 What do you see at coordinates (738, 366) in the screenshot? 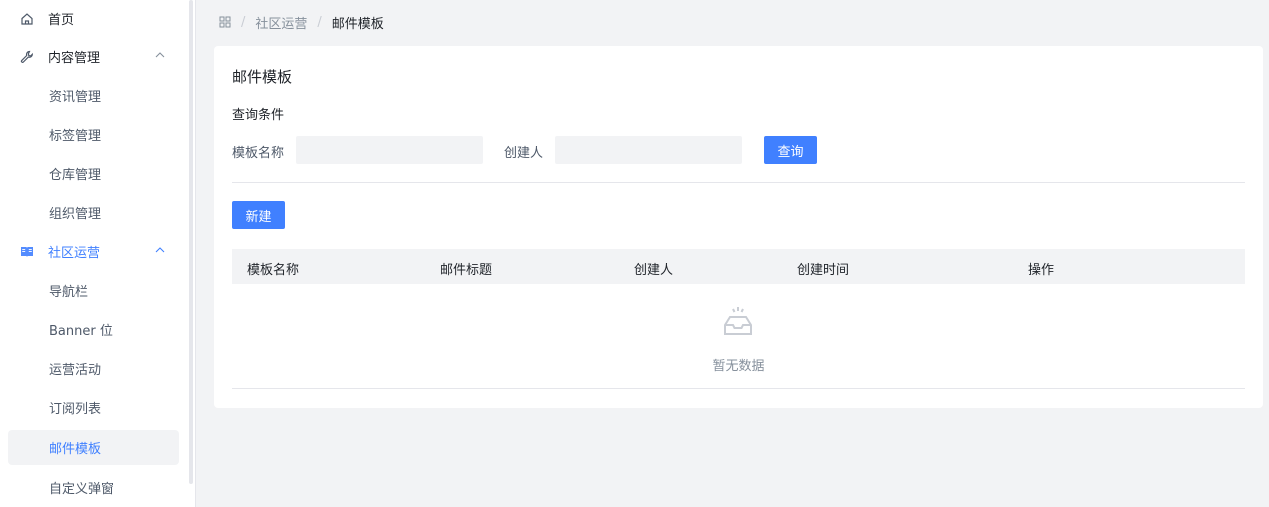
I see `empty-text: 暂无数据` at bounding box center [738, 366].